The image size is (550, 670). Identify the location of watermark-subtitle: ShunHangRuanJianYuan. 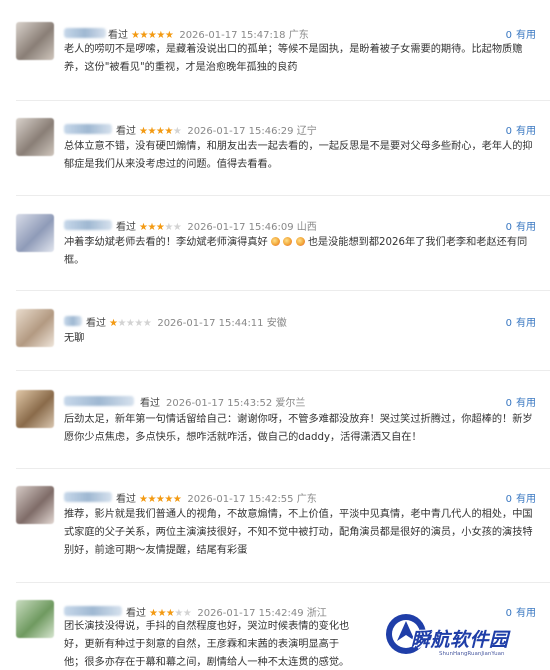
(472, 654).